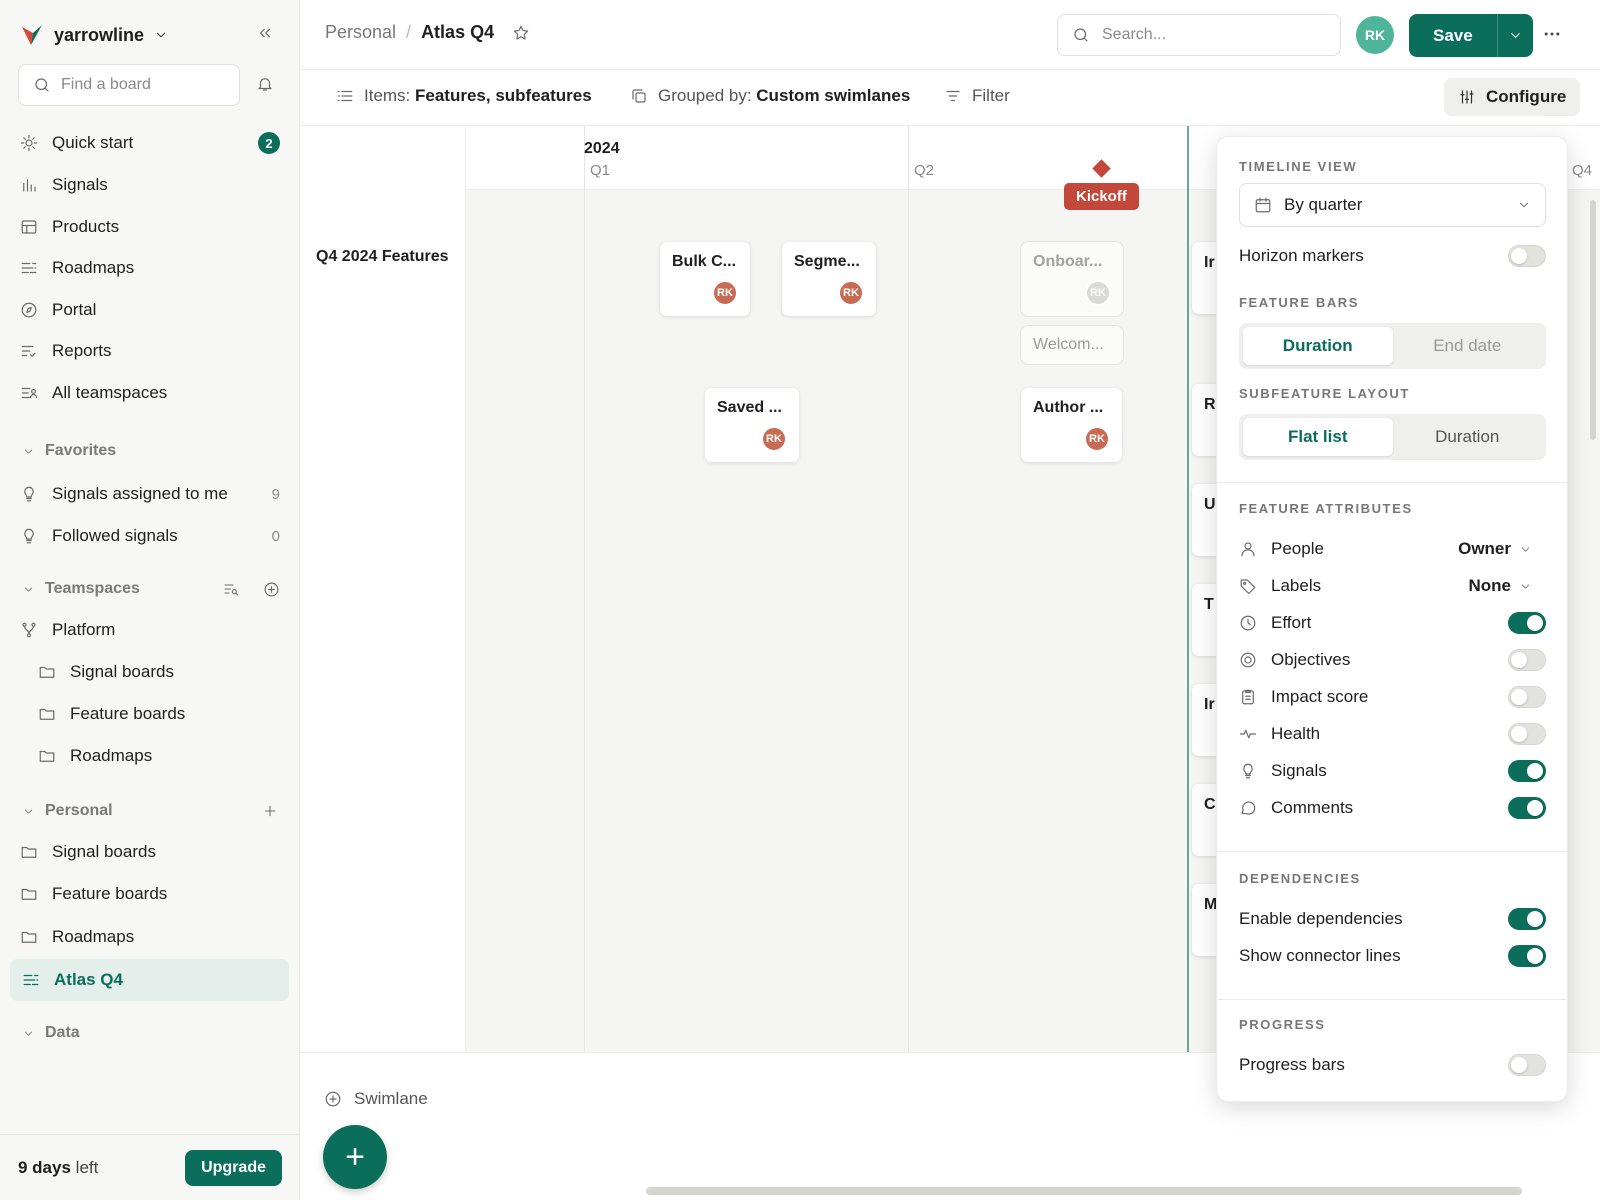 This screenshot has width=1600, height=1200. I want to click on sidebar-item-label: Signals assigned to me, so click(140, 493).